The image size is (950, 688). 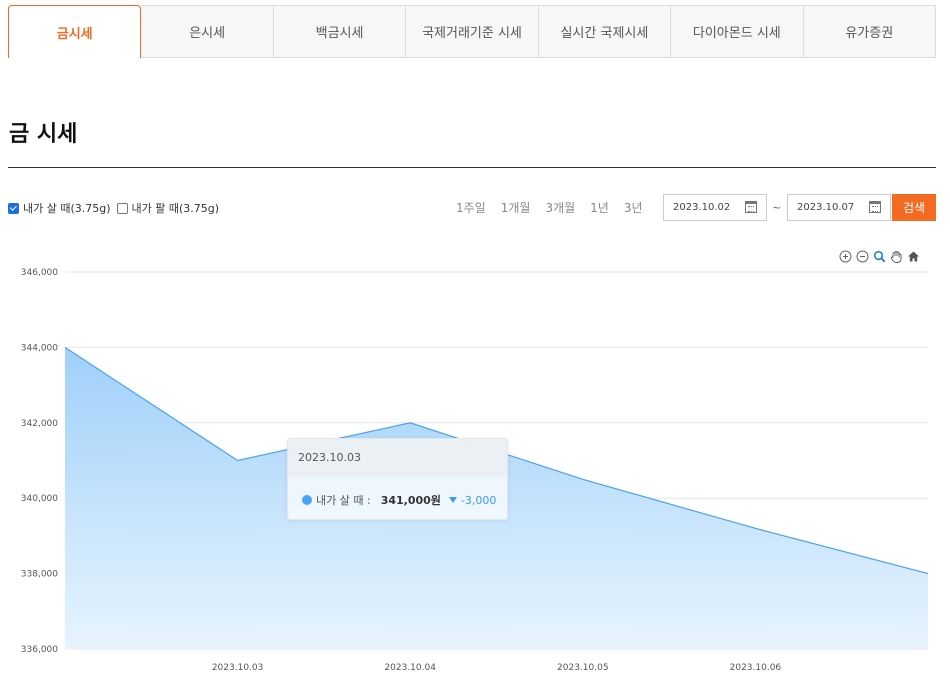 What do you see at coordinates (343, 500) in the screenshot?
I see `tooltip-series-label: 내가 살 때 :` at bounding box center [343, 500].